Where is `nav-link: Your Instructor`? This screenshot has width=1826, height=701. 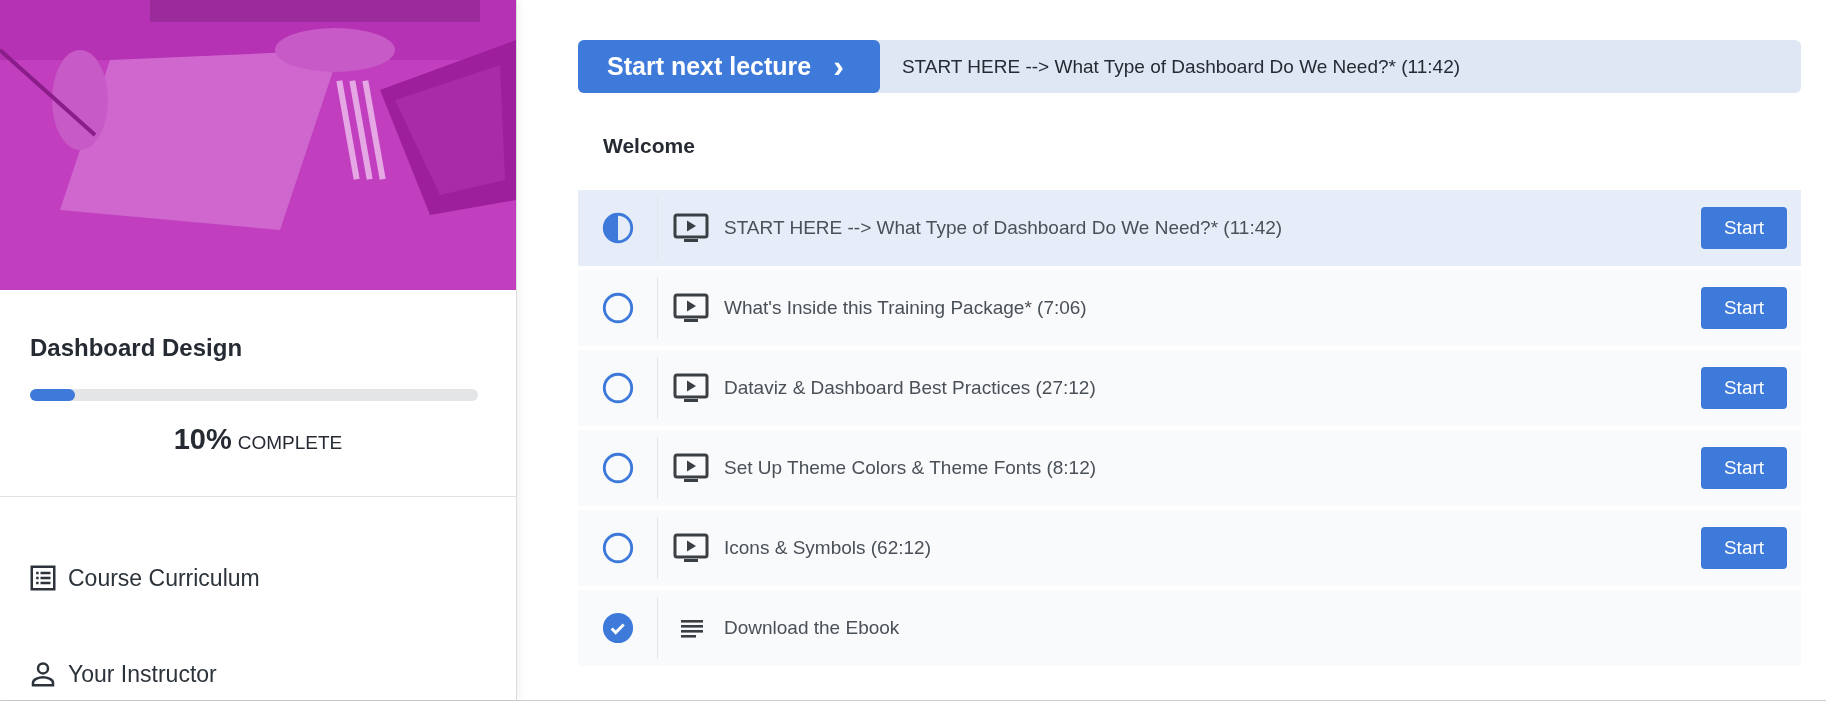
nav-link: Your Instructor is located at coordinates (122, 674).